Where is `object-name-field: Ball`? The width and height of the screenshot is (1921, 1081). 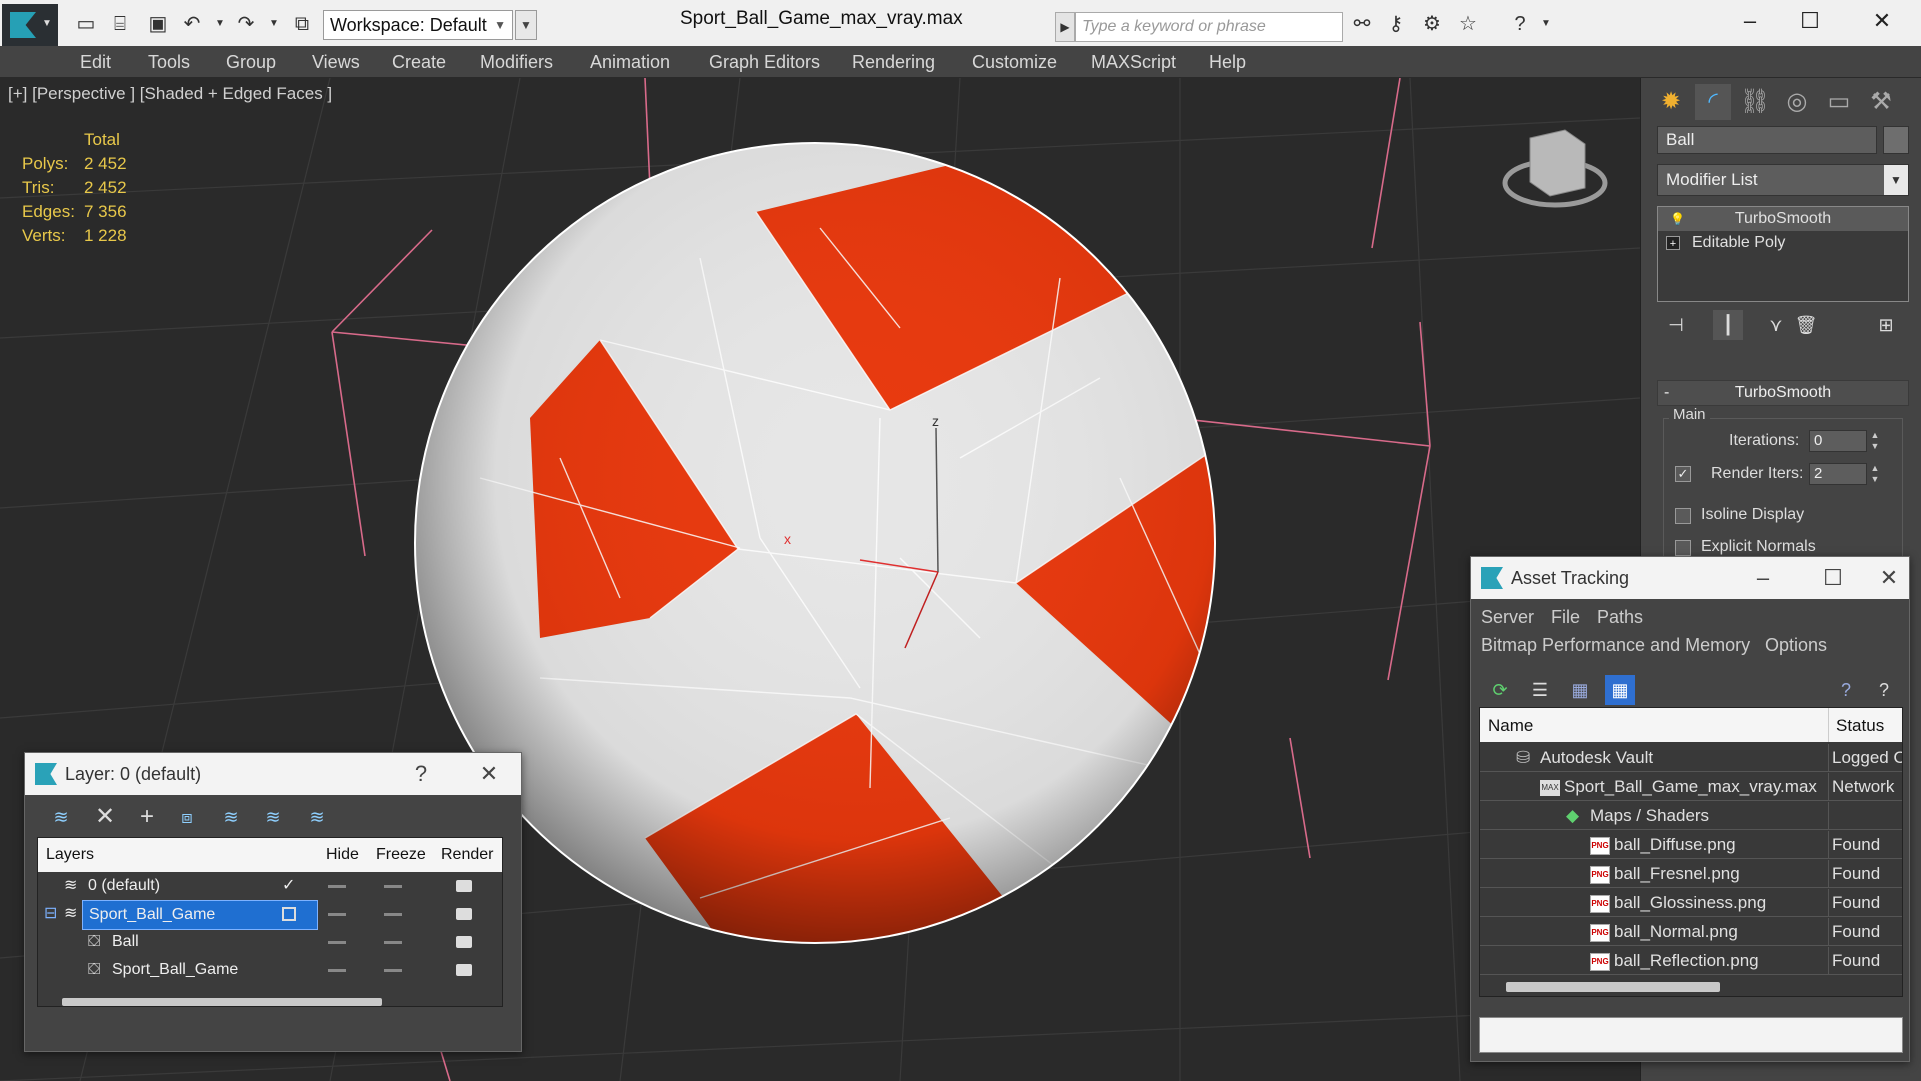 object-name-field: Ball is located at coordinates (1767, 140).